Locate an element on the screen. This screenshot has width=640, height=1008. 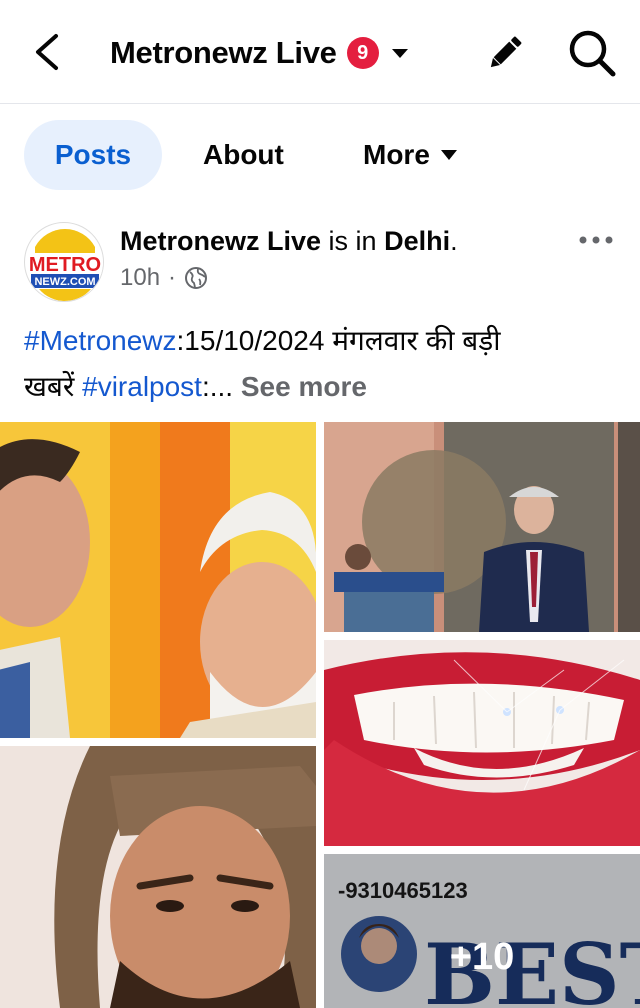
post-meta: 10h · is located at coordinates (164, 278).